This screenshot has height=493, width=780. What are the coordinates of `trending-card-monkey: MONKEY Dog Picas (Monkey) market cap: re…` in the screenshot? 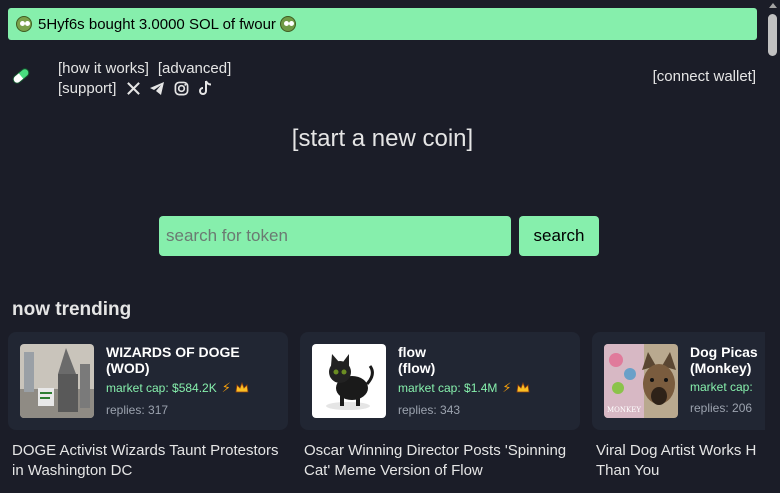 It's located at (678, 381).